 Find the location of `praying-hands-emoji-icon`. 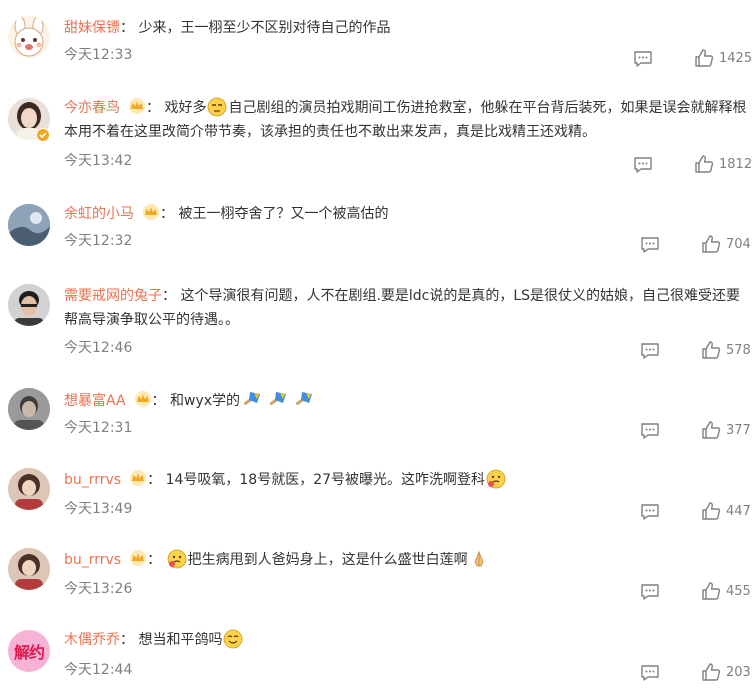

praying-hands-emoji-icon is located at coordinates (479, 558).